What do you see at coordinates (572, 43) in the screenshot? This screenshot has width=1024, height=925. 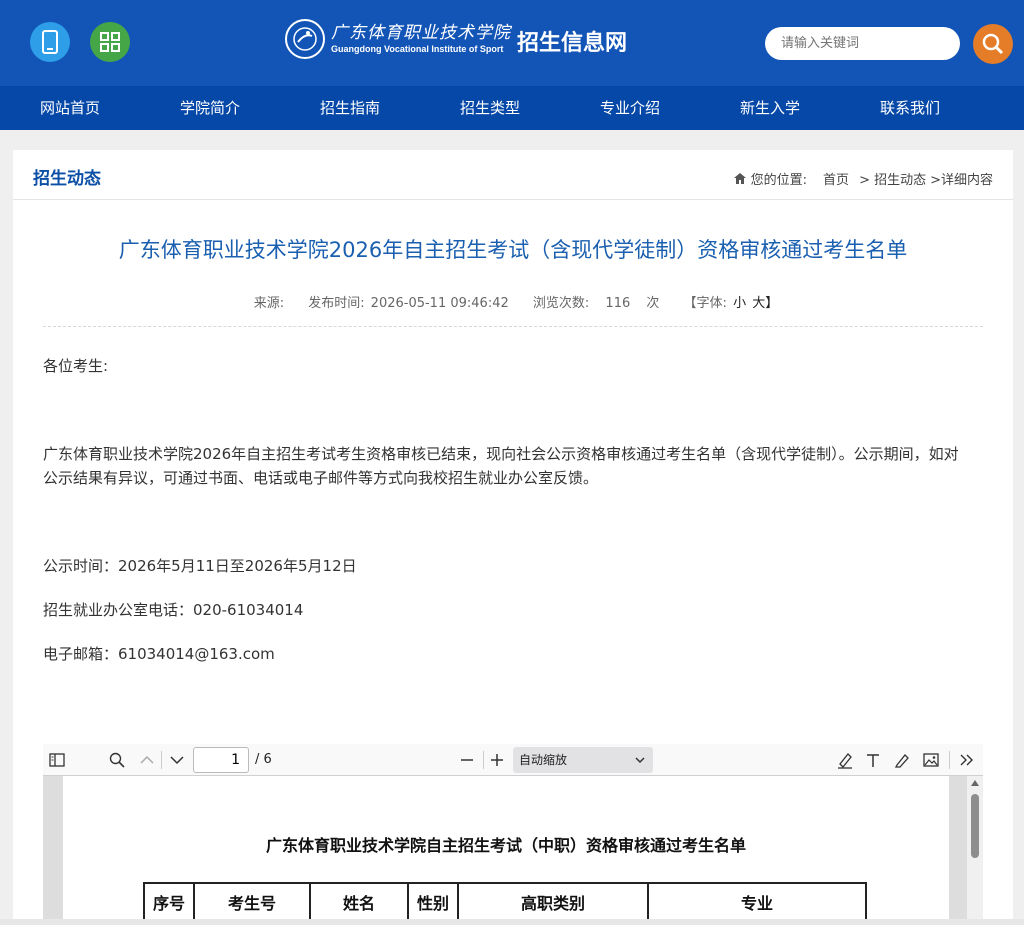 I see `site-title: 招生信息网` at bounding box center [572, 43].